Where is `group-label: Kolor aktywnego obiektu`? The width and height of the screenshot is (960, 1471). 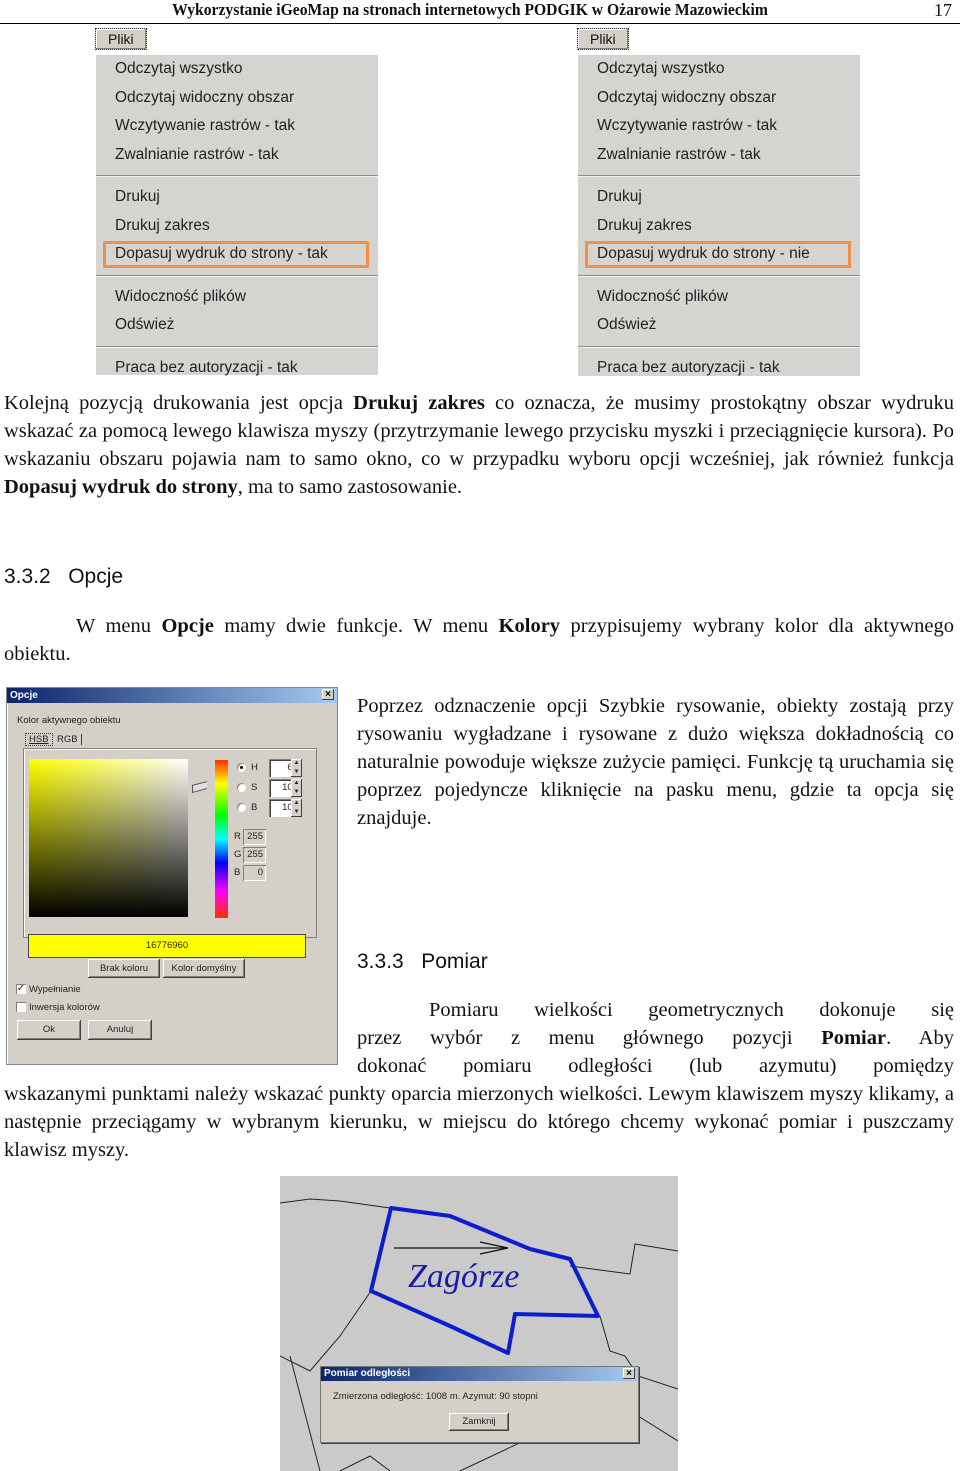
group-label: Kolor aktywnego obiektu is located at coordinates (69, 720).